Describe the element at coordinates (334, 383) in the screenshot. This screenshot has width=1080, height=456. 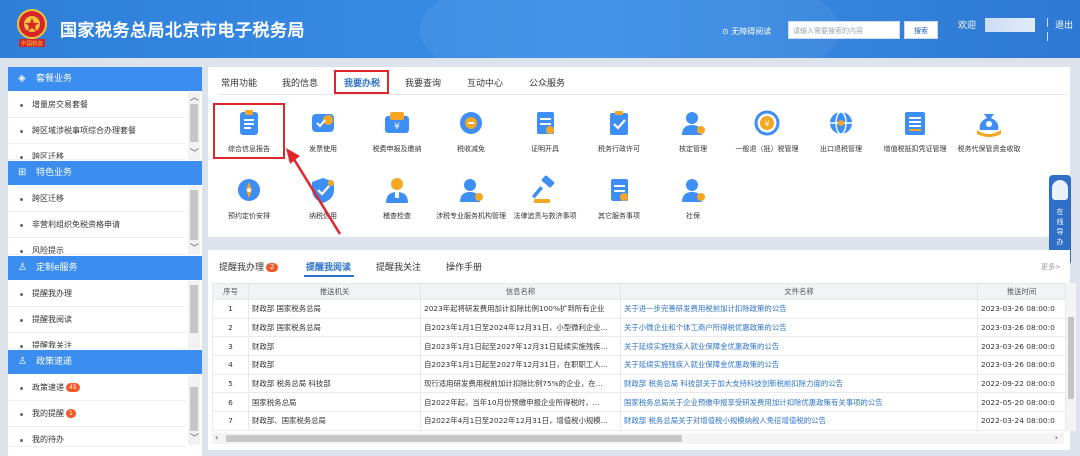
I see `cell-agency: 财政部 税务总局 科技部` at that location.